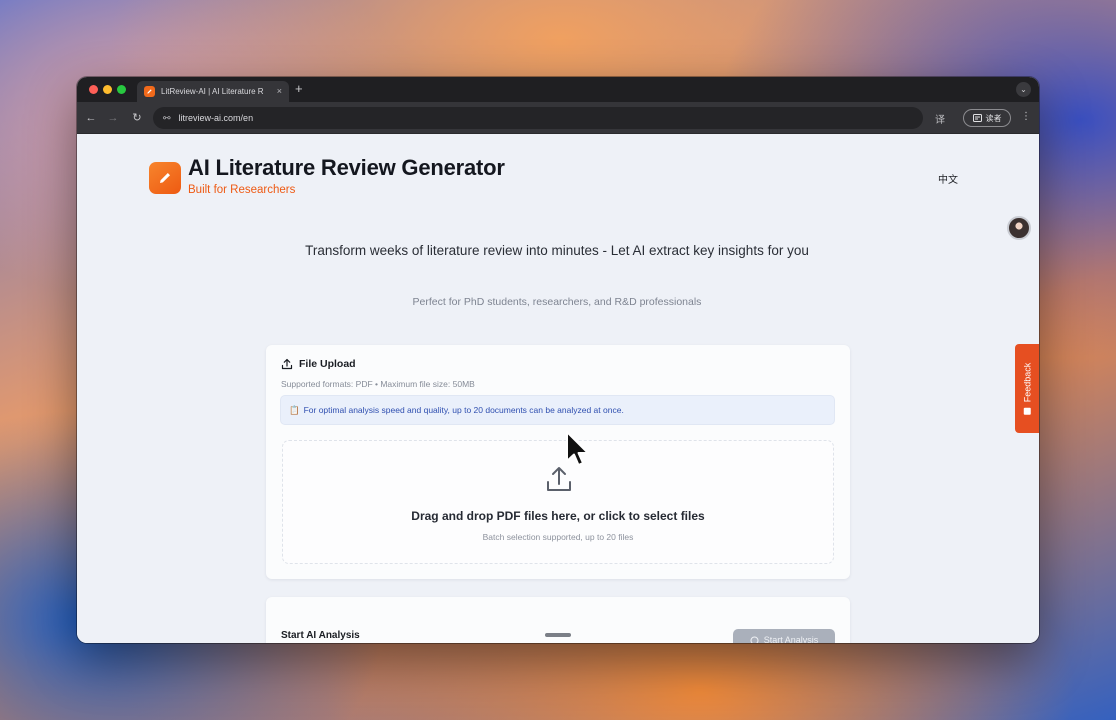 This screenshot has height=720, width=1116. What do you see at coordinates (299, 88) in the screenshot?
I see `new-tab-button: +` at bounding box center [299, 88].